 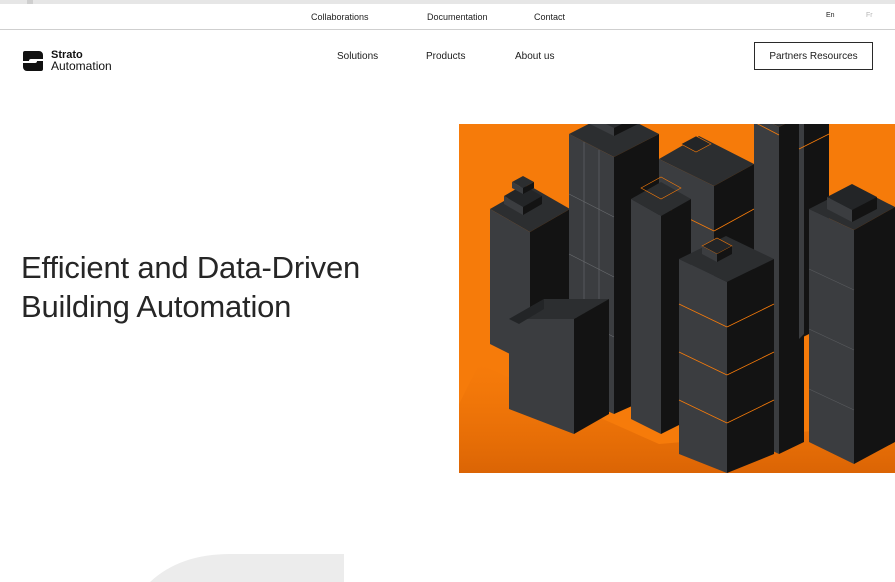 What do you see at coordinates (534, 56) in the screenshot?
I see `nav-about-us: About us` at bounding box center [534, 56].